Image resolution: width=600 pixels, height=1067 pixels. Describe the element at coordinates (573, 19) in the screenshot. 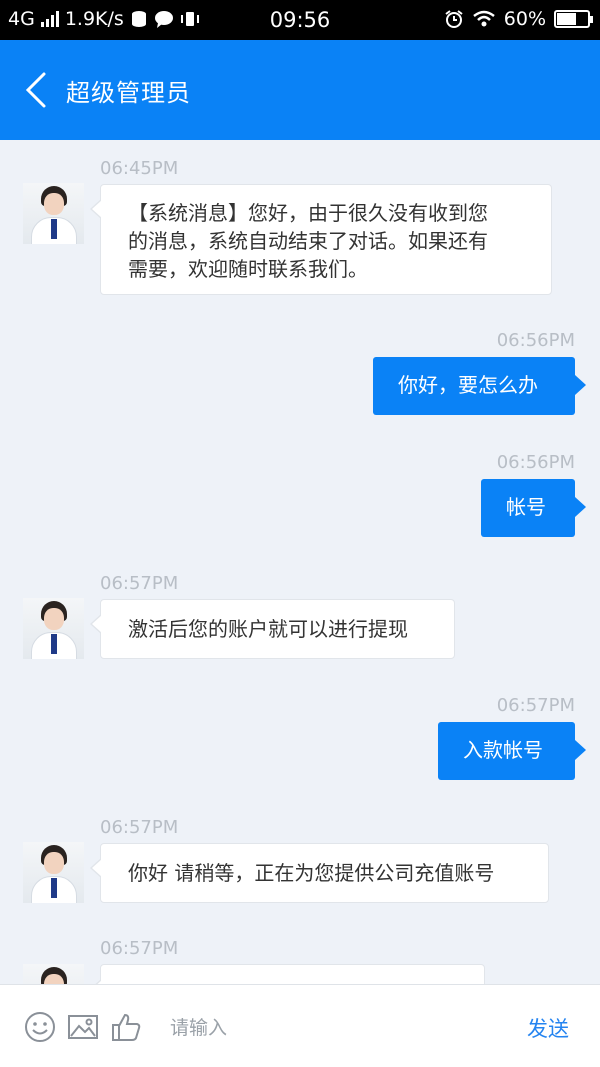

I see `battery-icon` at that location.